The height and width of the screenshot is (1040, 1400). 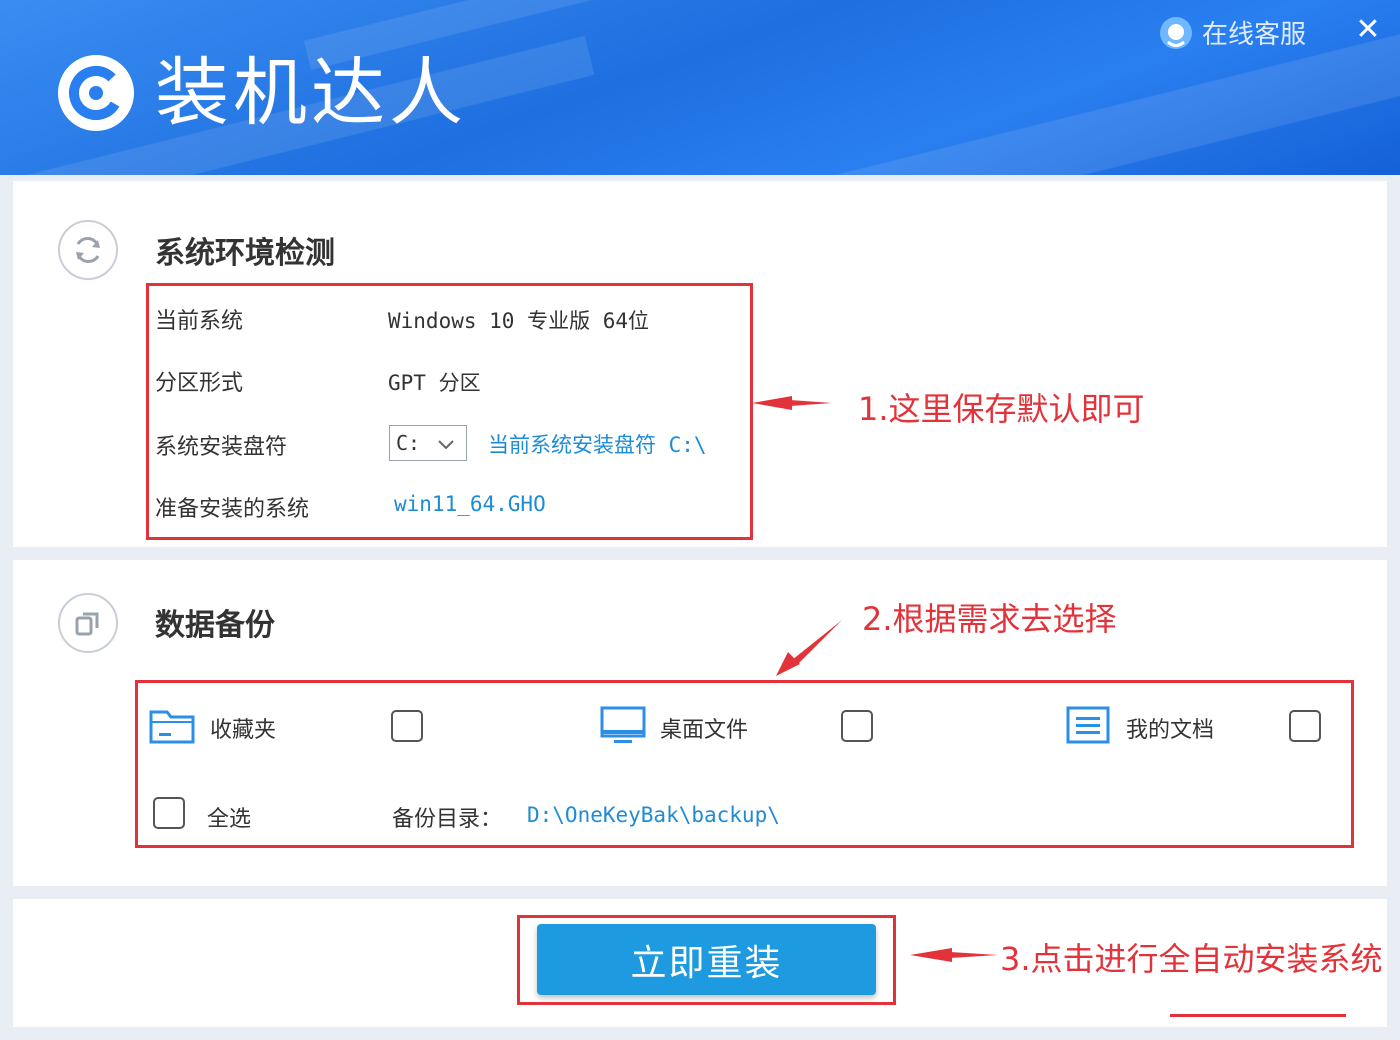 I want to click on annotation-underline, so click(x=1258, y=1015).